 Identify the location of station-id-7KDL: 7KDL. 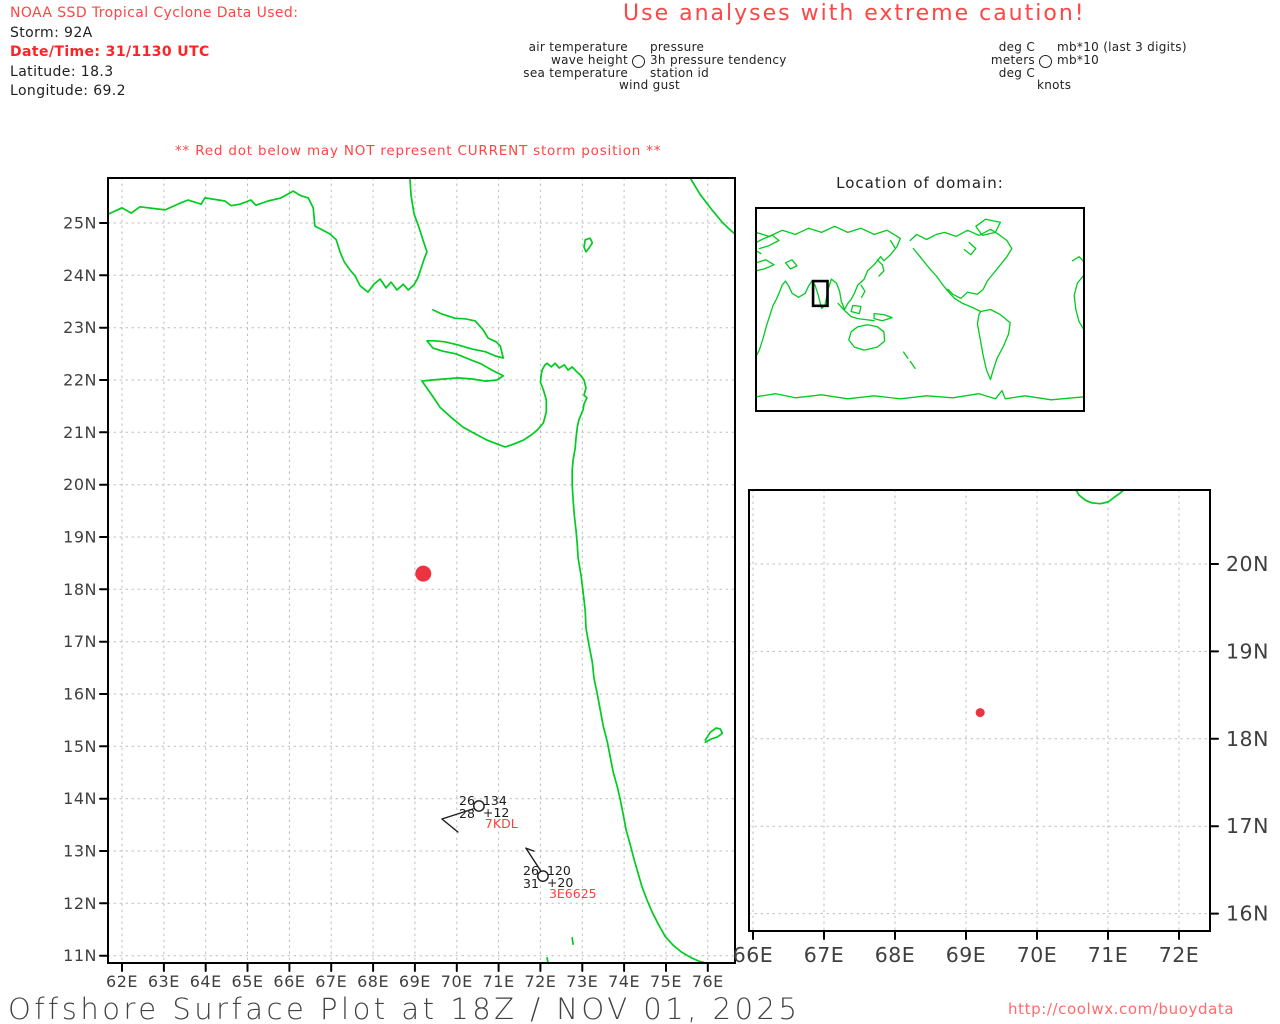
(501, 823).